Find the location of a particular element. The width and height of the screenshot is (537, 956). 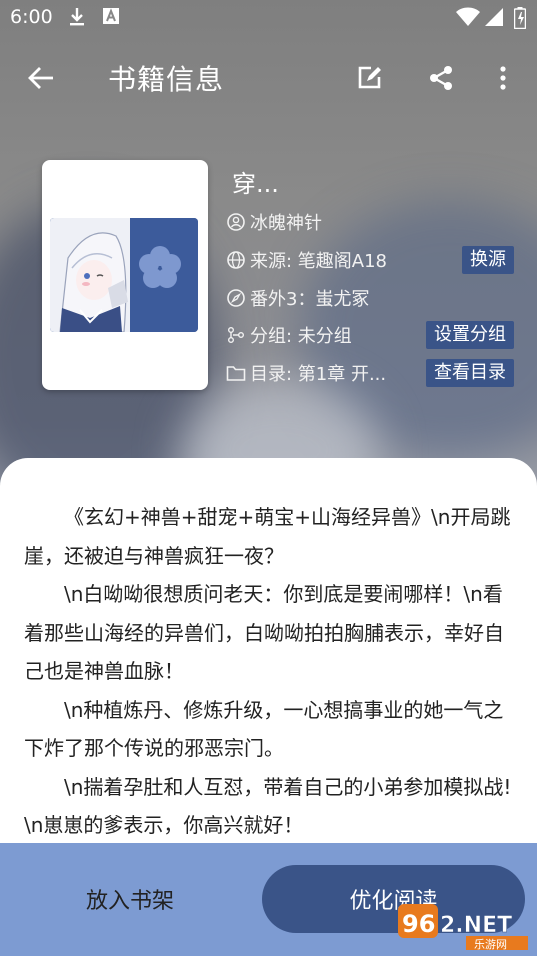

download-icon is located at coordinates (77, 19).